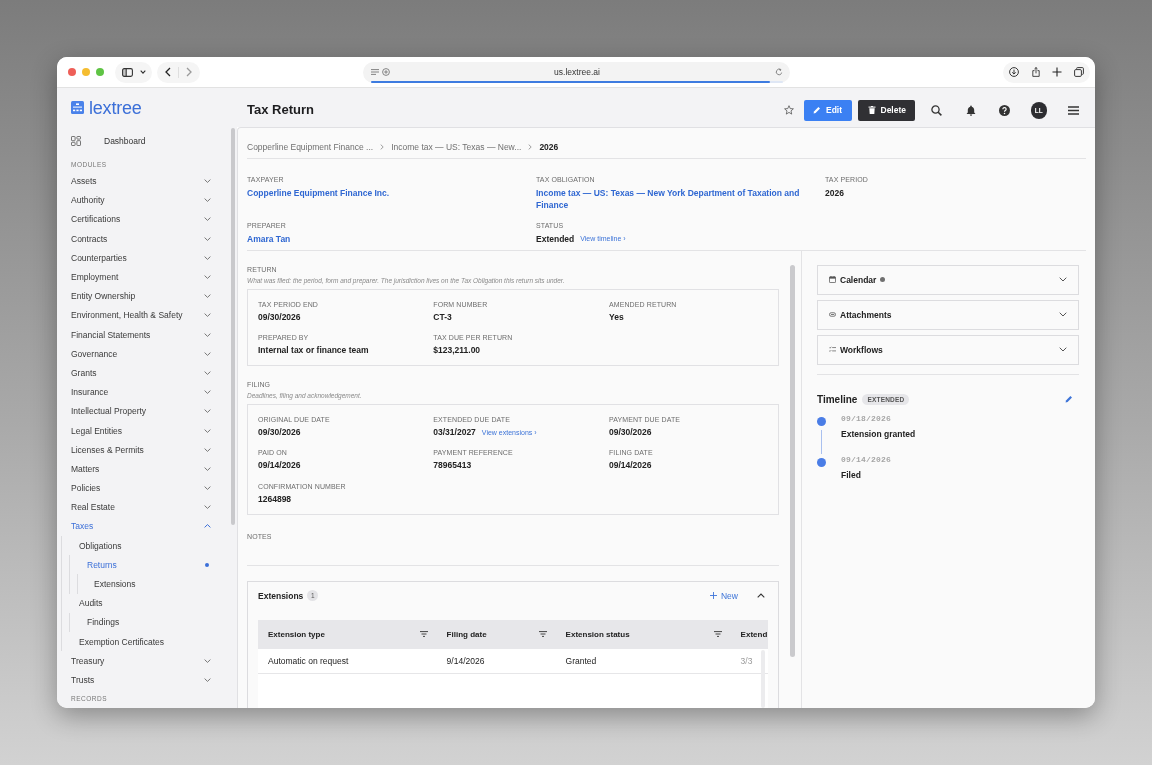 This screenshot has height=765, width=1152. I want to click on help-icon, so click(1004, 110).